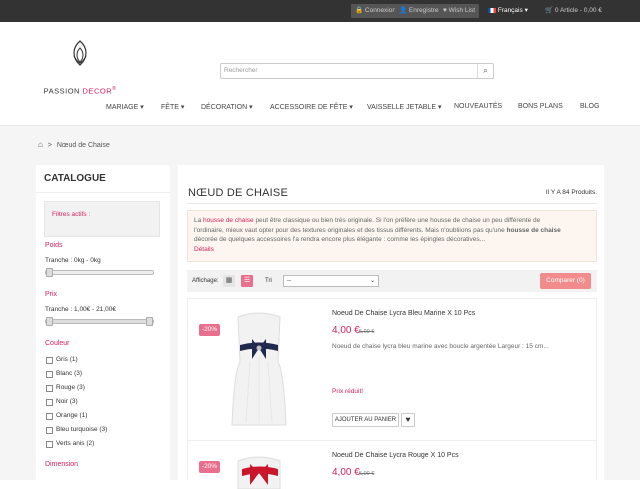  What do you see at coordinates (403, 10) in the screenshot?
I see `user-icon: 👤` at bounding box center [403, 10].